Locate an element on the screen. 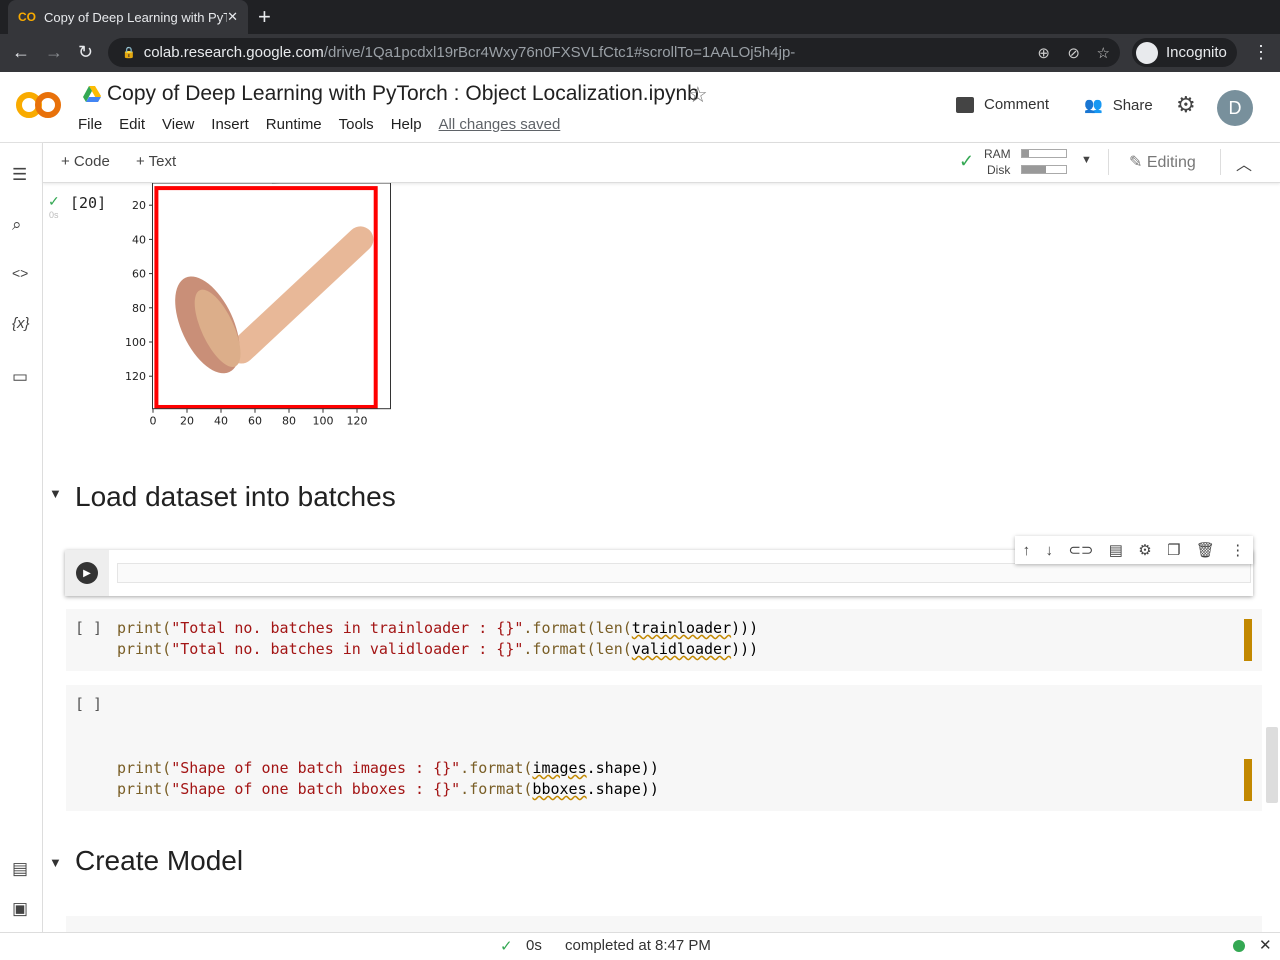 Image resolution: width=1280 pixels, height=960 pixels. lock-icon: 🔒 is located at coordinates (129, 53).